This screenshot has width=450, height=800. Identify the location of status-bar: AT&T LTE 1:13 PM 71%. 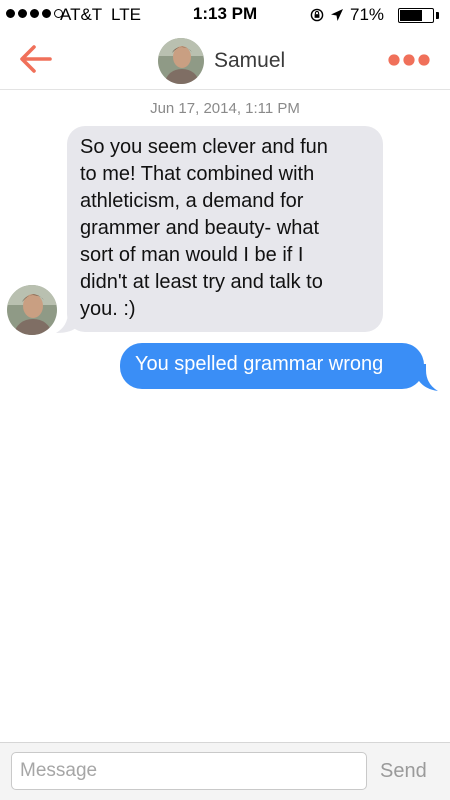
(225, 15).